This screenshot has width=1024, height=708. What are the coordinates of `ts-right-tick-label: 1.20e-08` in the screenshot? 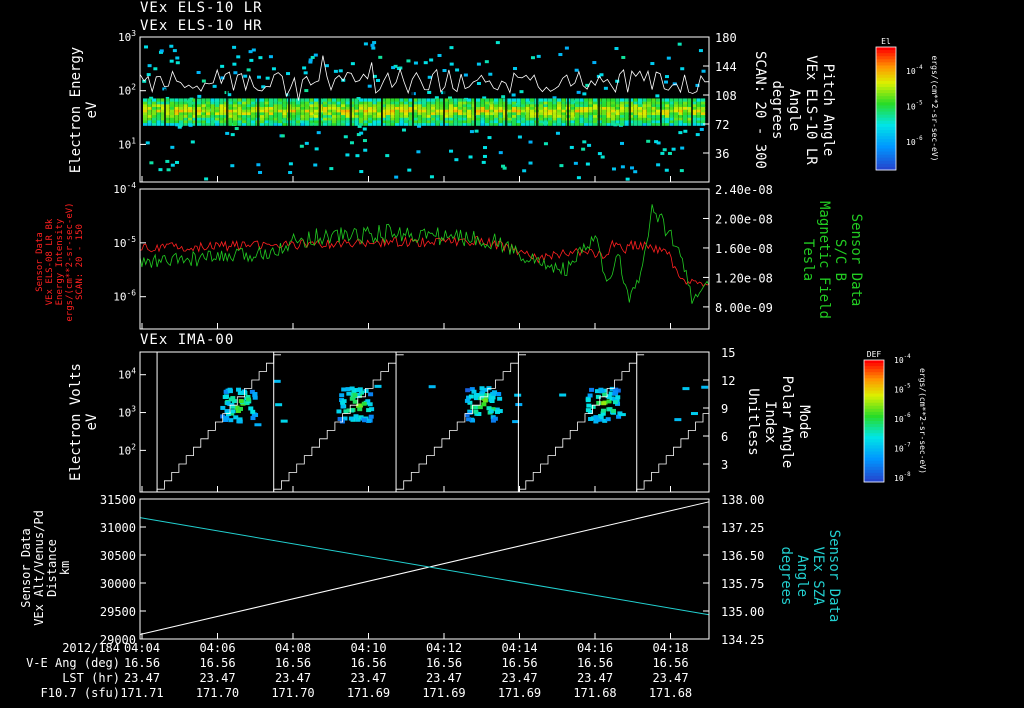 It's located at (744, 278).